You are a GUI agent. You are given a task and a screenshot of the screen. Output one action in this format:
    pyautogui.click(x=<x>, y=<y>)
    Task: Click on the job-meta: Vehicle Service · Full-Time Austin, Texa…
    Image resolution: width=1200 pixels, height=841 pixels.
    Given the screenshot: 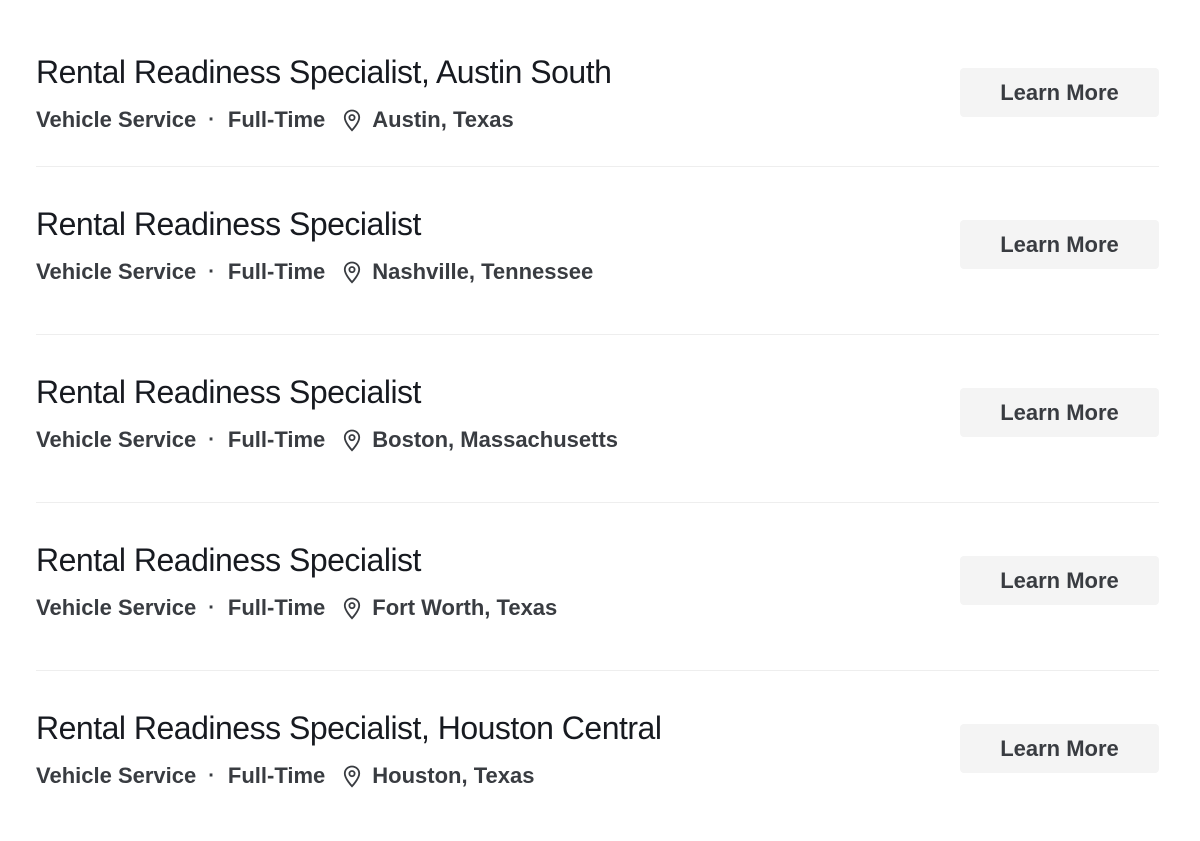 What is the action you would take?
    pyautogui.click(x=275, y=120)
    